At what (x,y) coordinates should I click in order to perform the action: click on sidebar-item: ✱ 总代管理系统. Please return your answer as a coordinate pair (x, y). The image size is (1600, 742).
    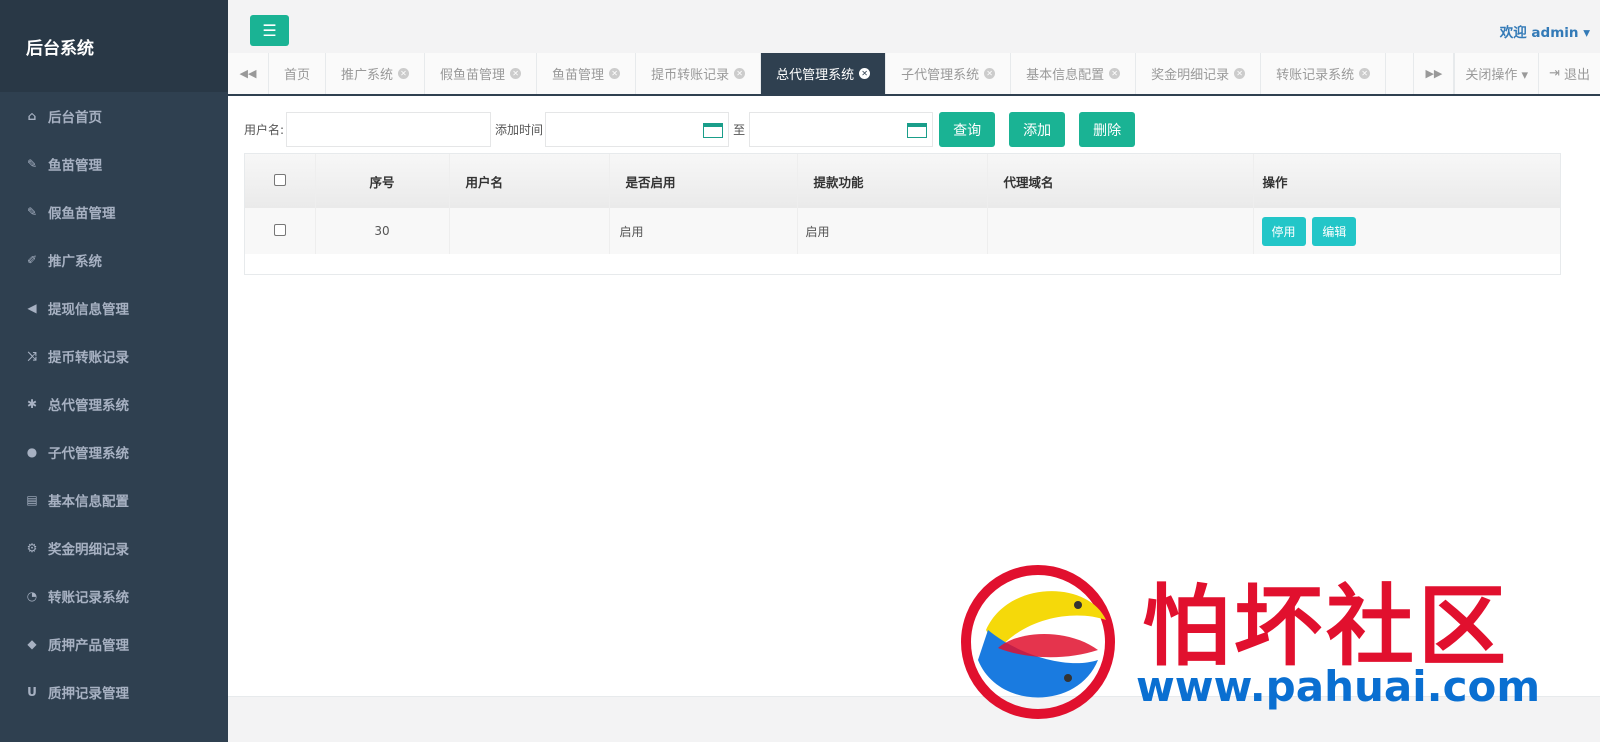
    Looking at the image, I should click on (114, 404).